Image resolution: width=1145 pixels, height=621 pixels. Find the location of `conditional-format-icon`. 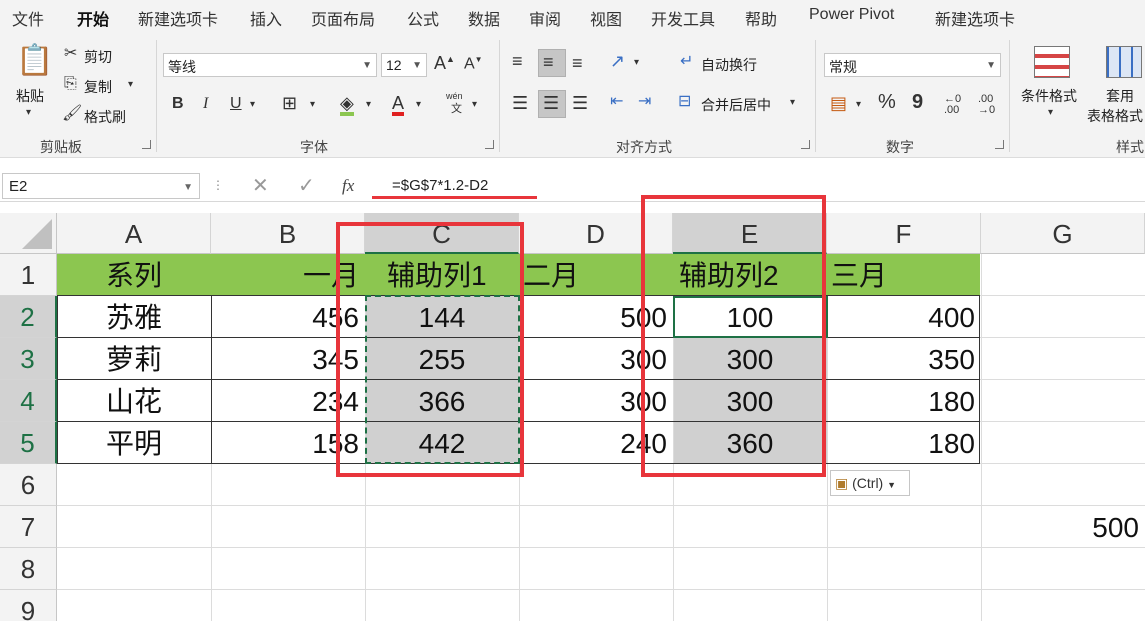

conditional-format-icon is located at coordinates (1052, 62).